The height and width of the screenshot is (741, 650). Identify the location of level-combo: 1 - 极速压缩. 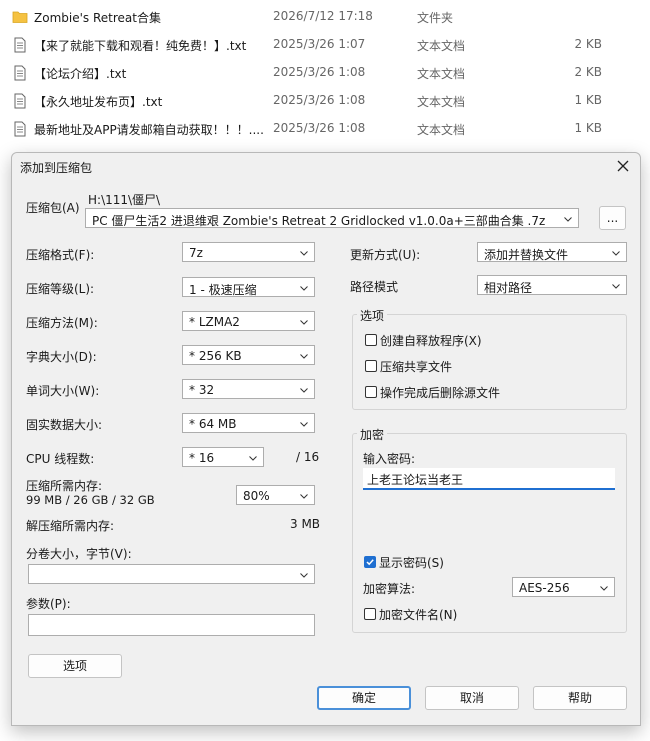
(248, 287).